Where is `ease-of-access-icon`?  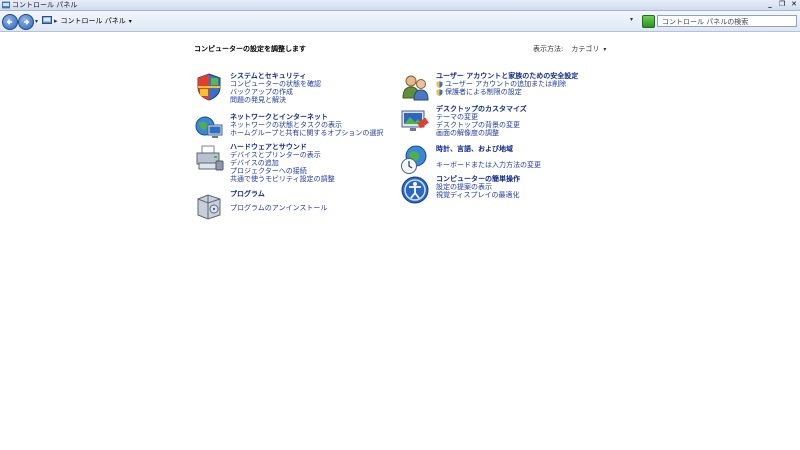
ease-of-access-icon is located at coordinates (415, 190).